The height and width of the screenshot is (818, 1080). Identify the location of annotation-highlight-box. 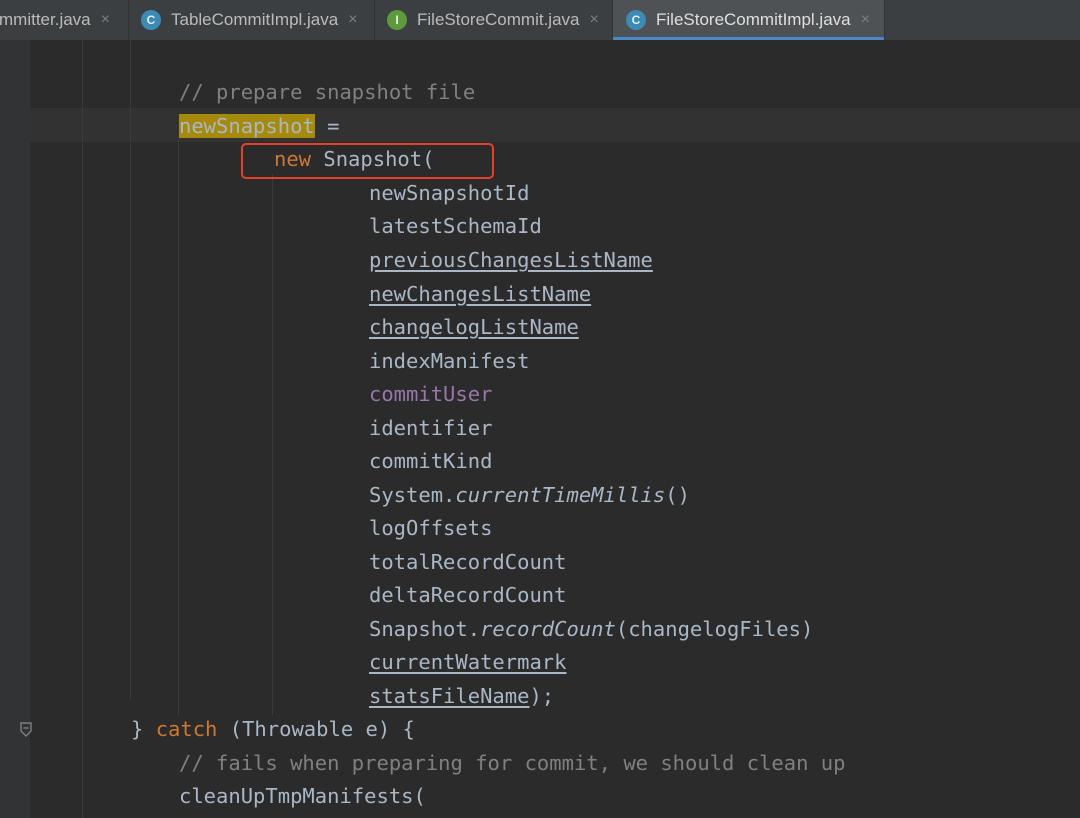
(367, 161).